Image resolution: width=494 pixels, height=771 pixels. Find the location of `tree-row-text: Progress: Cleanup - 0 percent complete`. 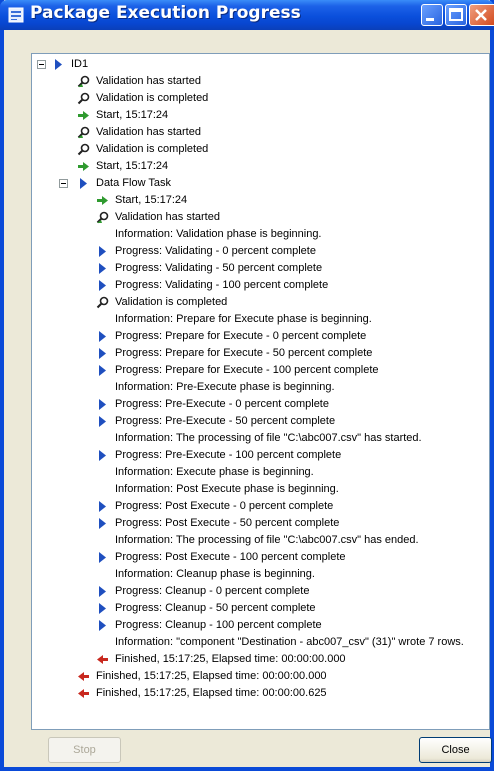

tree-row-text: Progress: Cleanup - 0 percent complete is located at coordinates (212, 591).